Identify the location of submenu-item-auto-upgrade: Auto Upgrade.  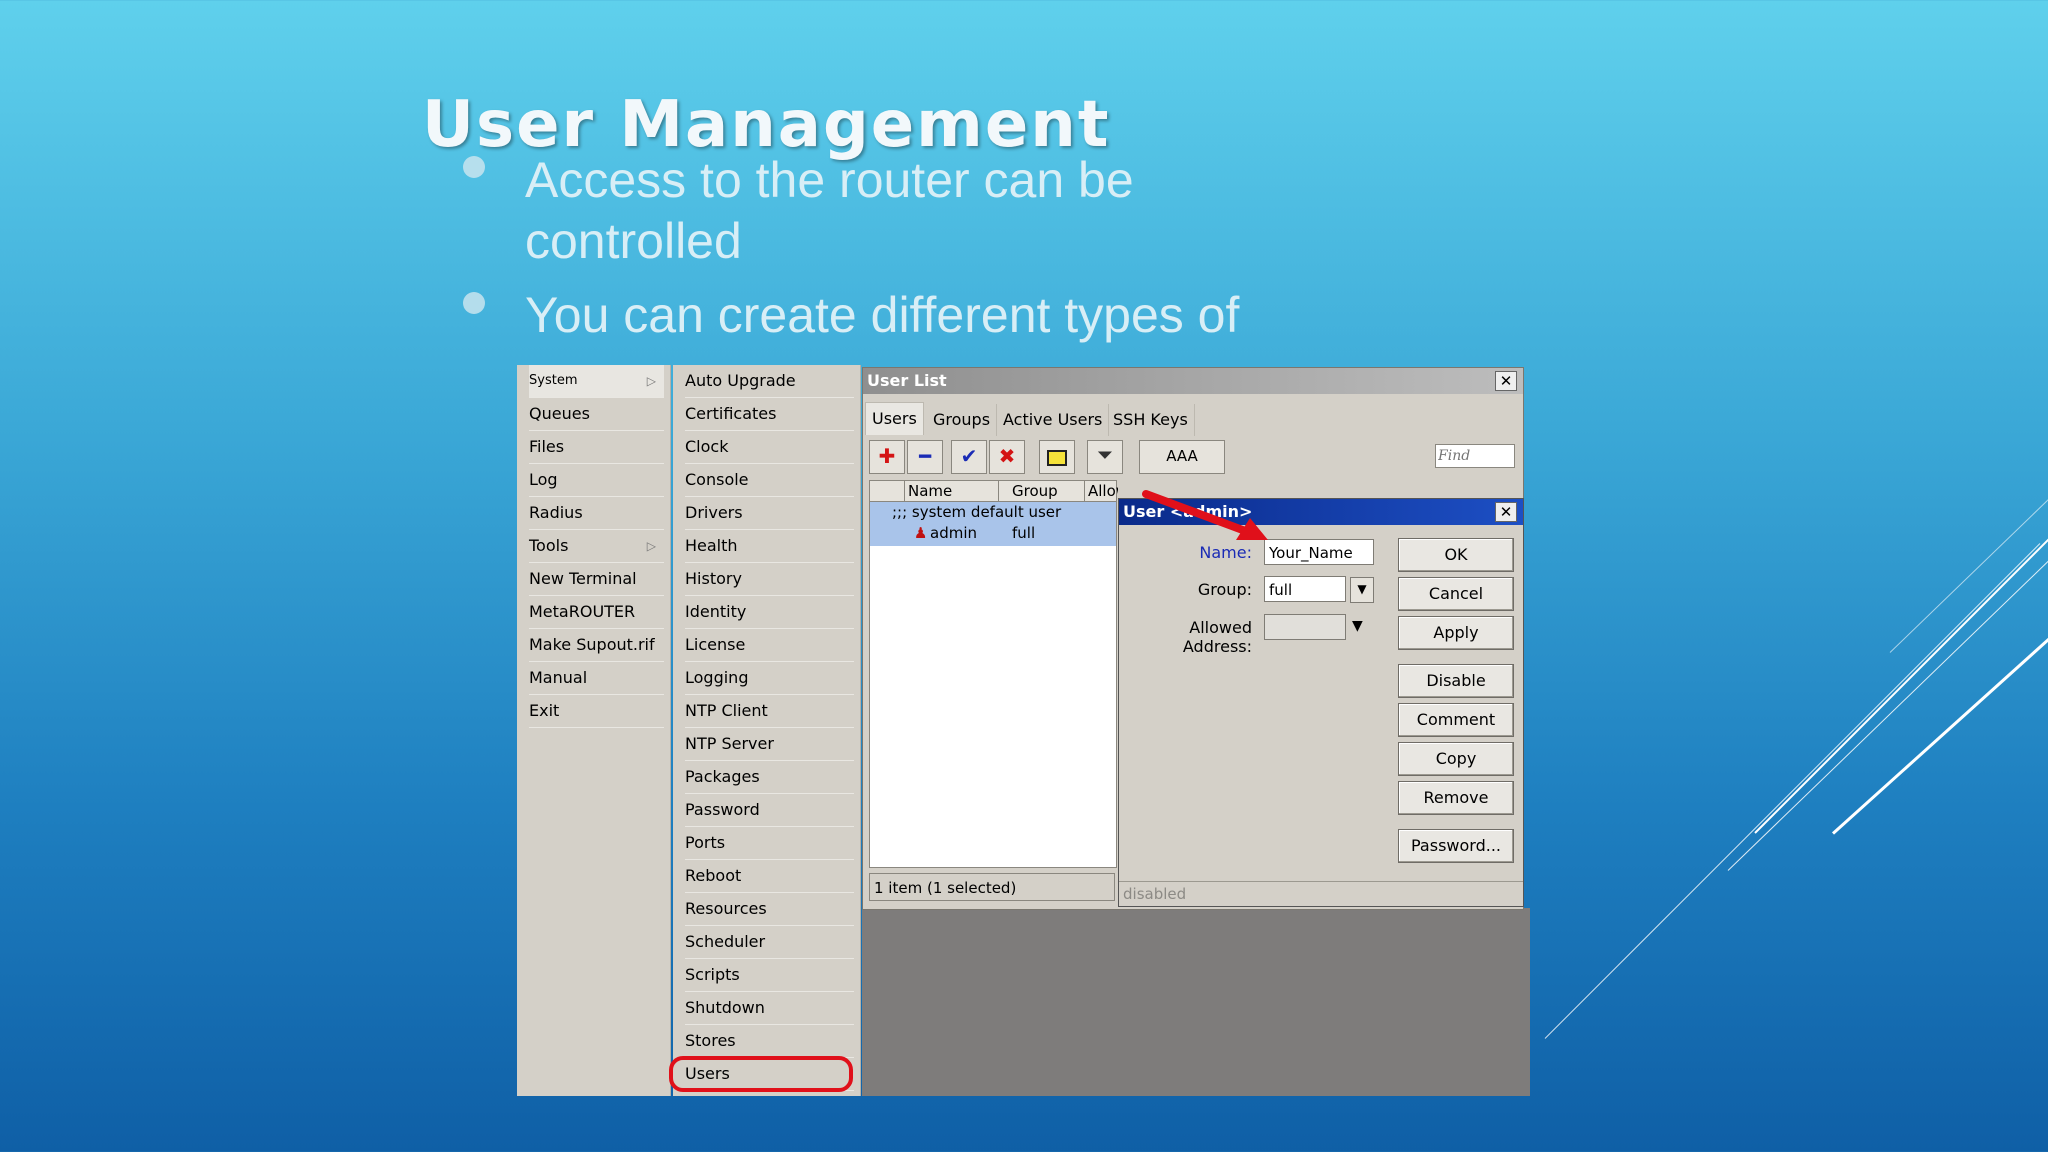
(769, 381).